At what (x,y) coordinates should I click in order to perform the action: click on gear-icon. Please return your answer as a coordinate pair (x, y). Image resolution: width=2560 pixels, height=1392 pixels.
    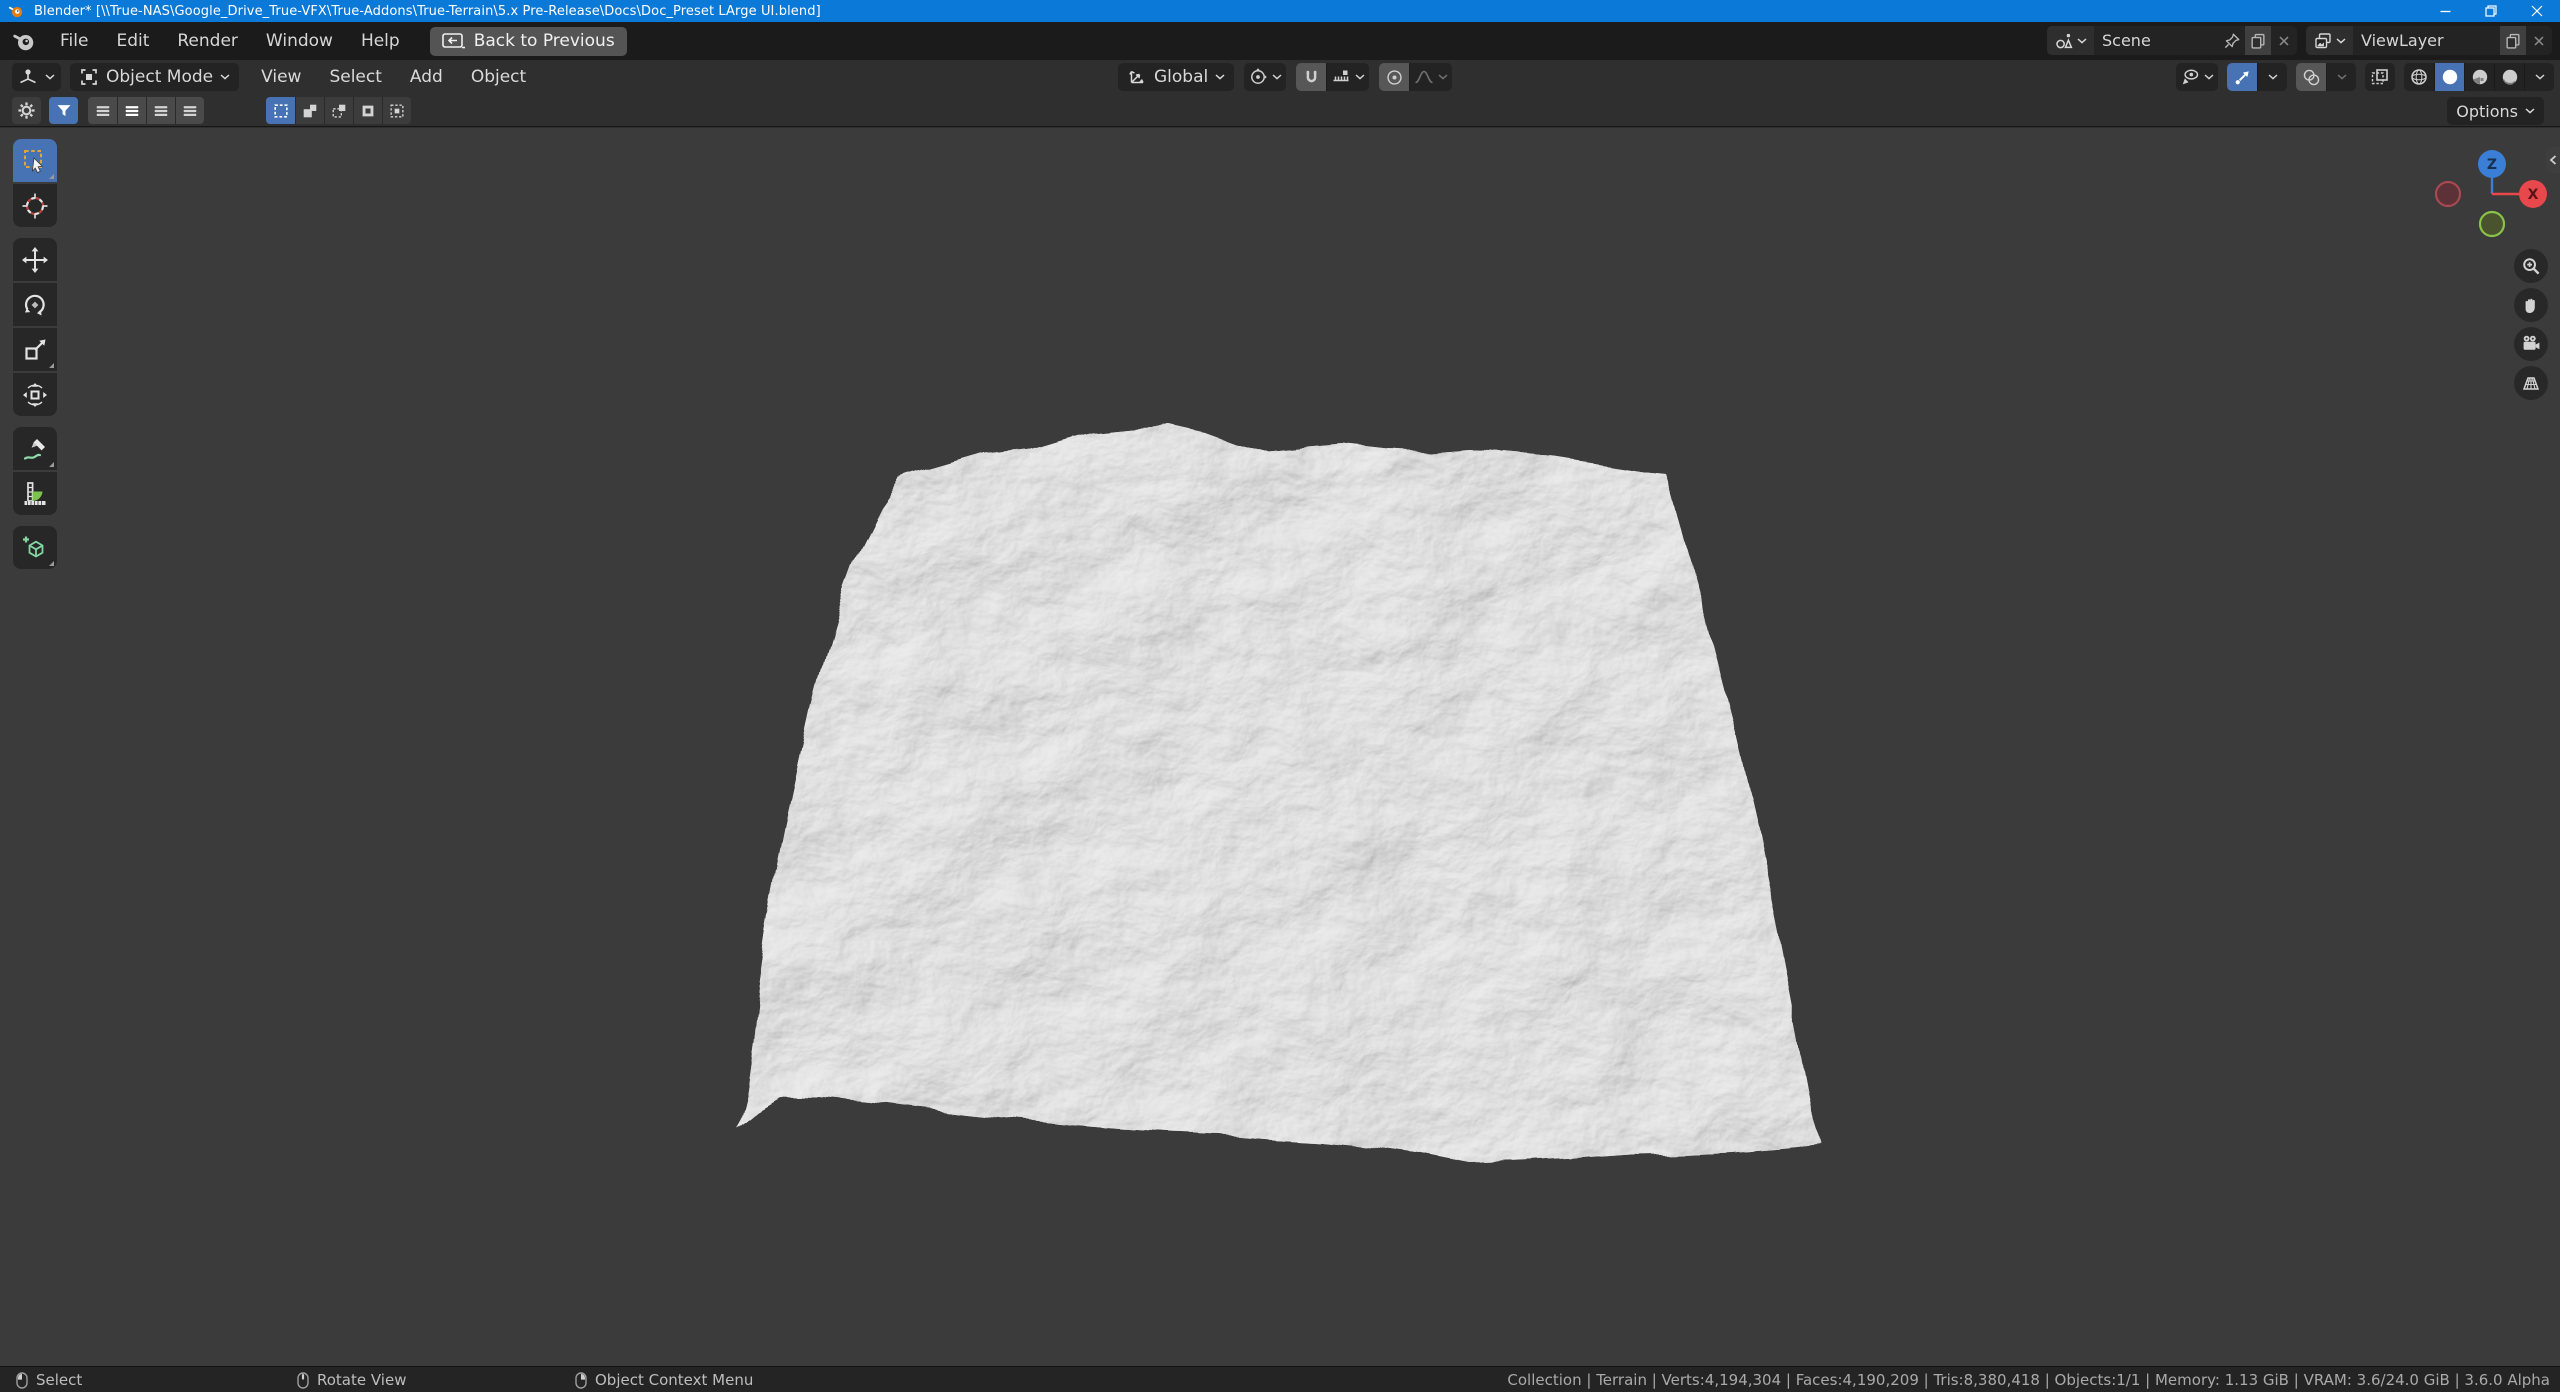
    Looking at the image, I should click on (26, 110).